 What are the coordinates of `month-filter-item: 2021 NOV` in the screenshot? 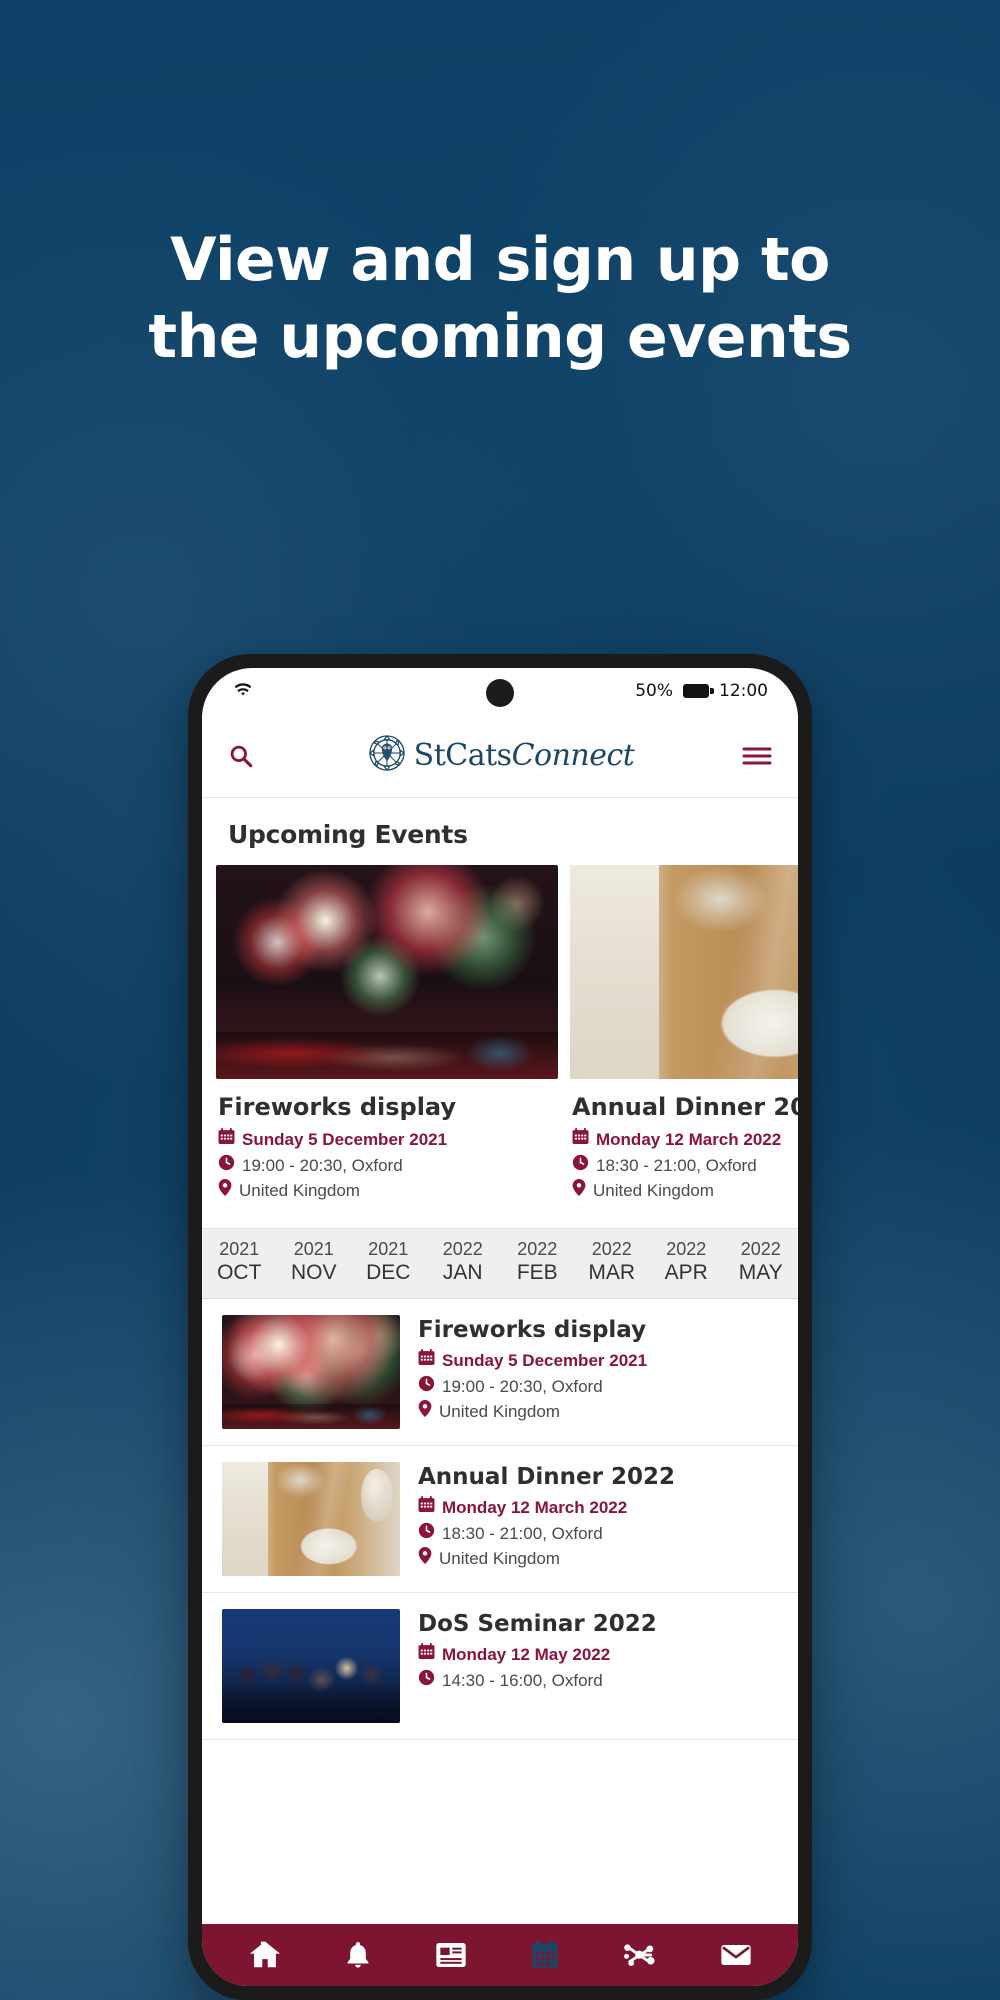 It's located at (314, 1263).